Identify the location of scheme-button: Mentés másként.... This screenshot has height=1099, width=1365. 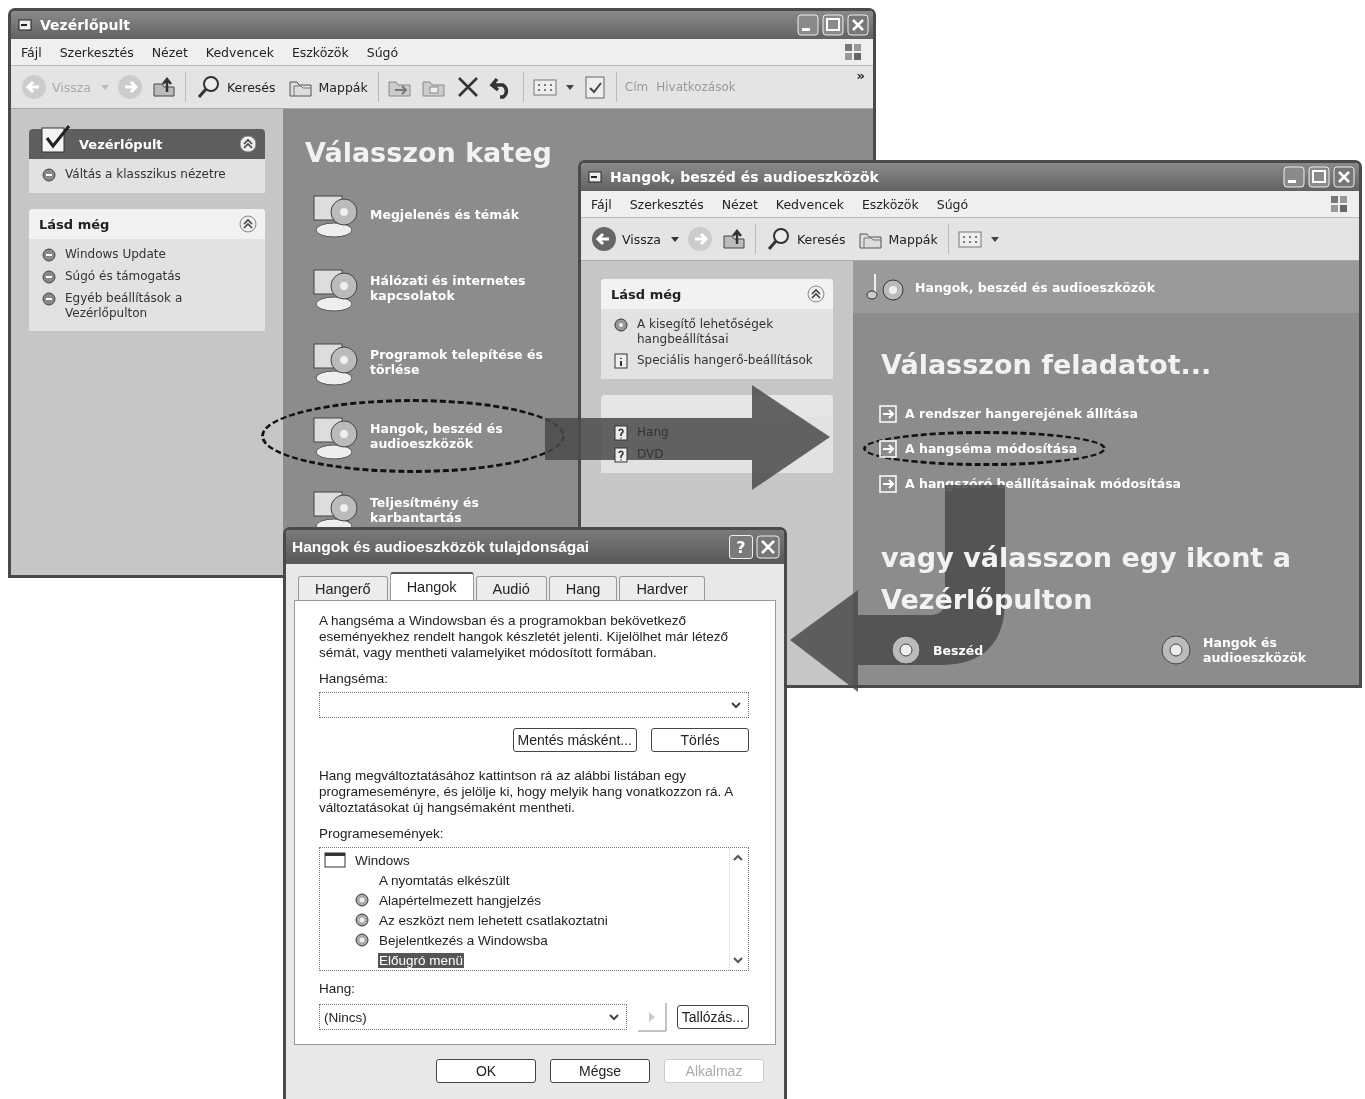
(574, 740).